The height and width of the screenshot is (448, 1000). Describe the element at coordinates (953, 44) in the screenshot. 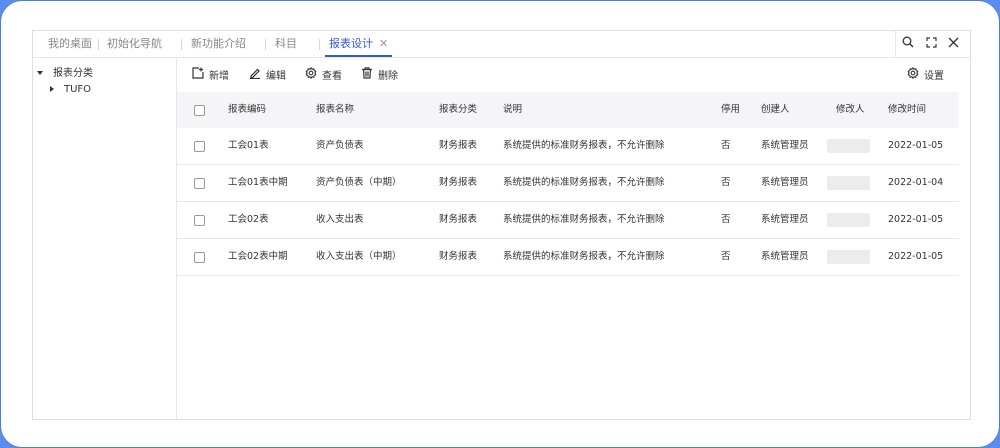

I see `close-icon` at that location.